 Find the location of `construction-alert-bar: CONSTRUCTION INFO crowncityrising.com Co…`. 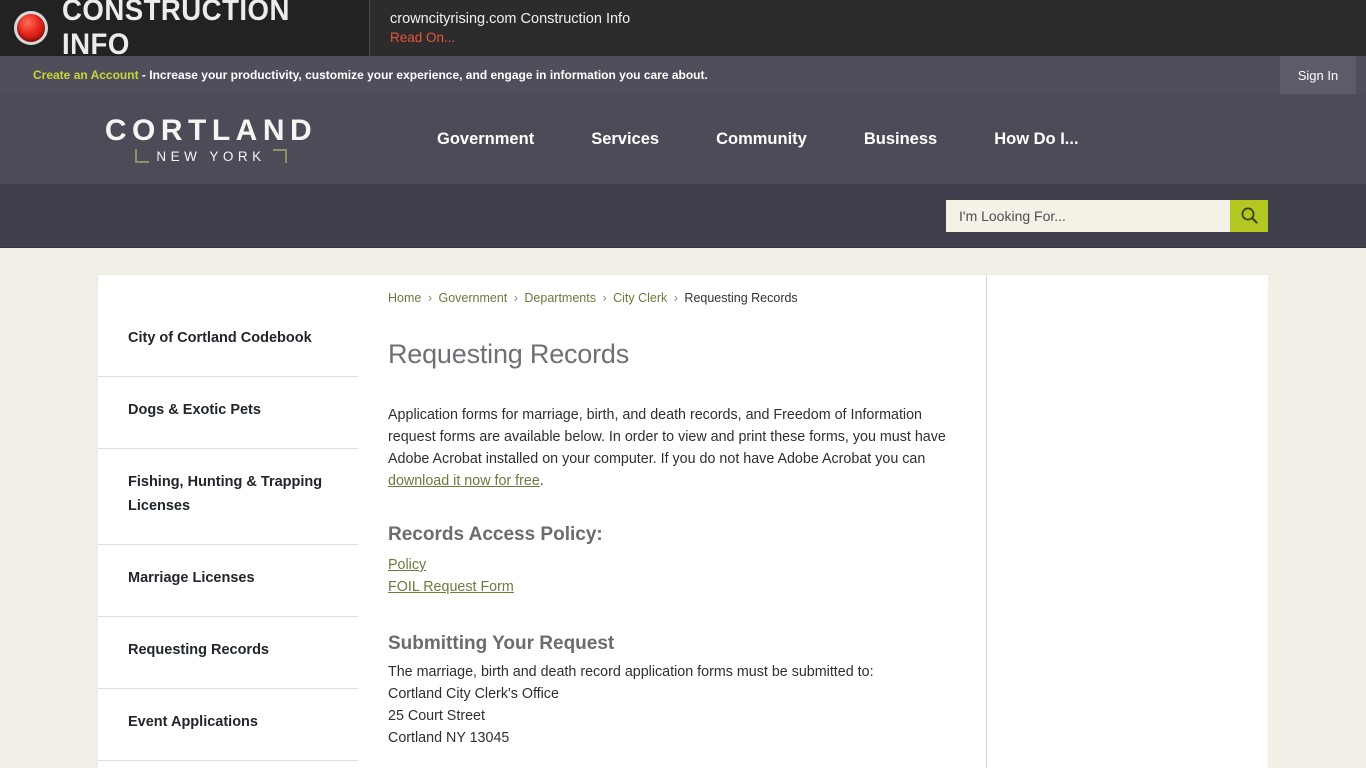

construction-alert-bar: CONSTRUCTION INFO crowncityrising.com Co… is located at coordinates (683, 30).